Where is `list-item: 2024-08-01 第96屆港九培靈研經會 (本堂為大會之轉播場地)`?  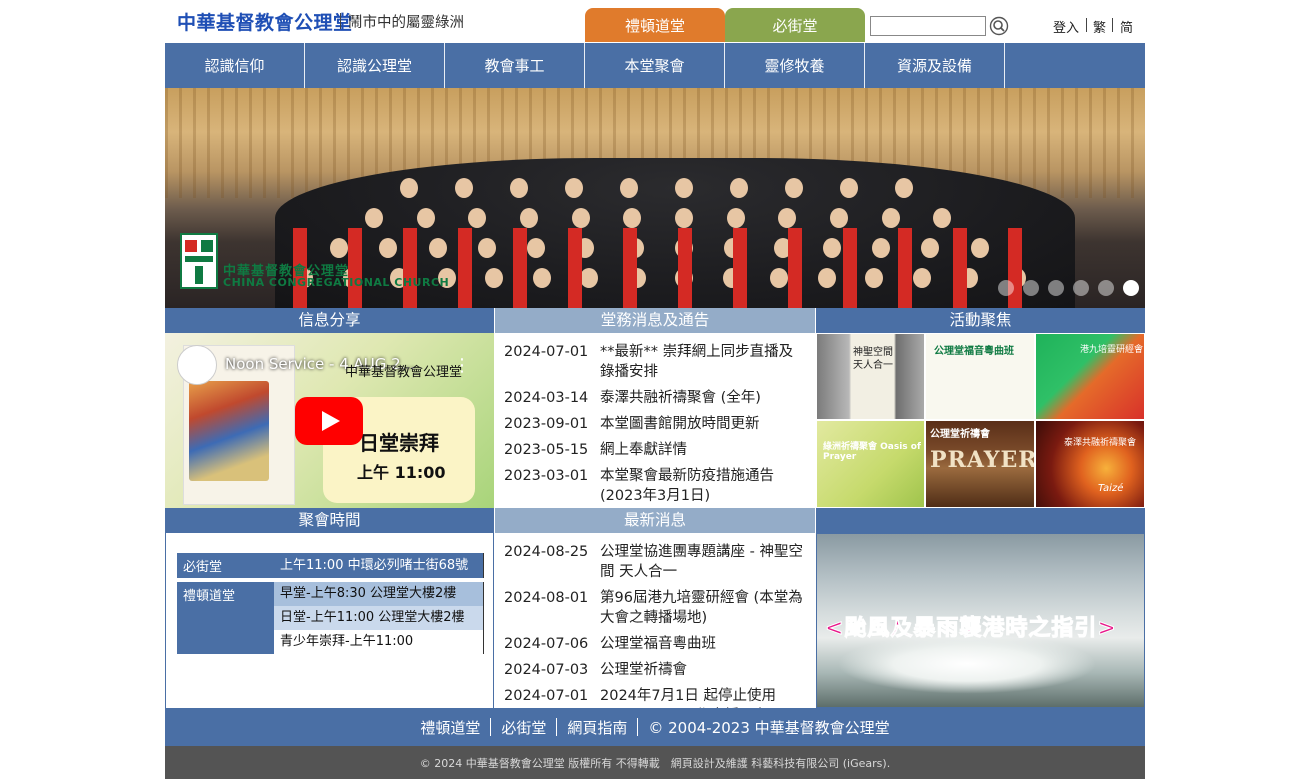 list-item: 2024-08-01 第96屆港九培靈研經會 (本堂為大會之轉播場地) is located at coordinates (654, 608).